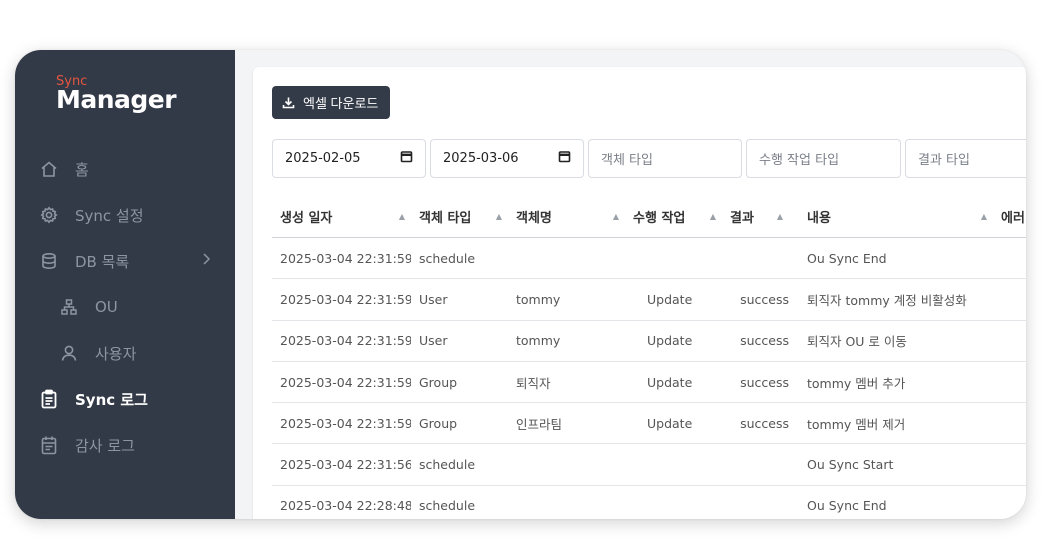 The width and height of the screenshot is (1060, 544). What do you see at coordinates (649, 259) in the screenshot?
I see `table-row: 2025-03-04 22:31:59 schedule Ou Sync End` at bounding box center [649, 259].